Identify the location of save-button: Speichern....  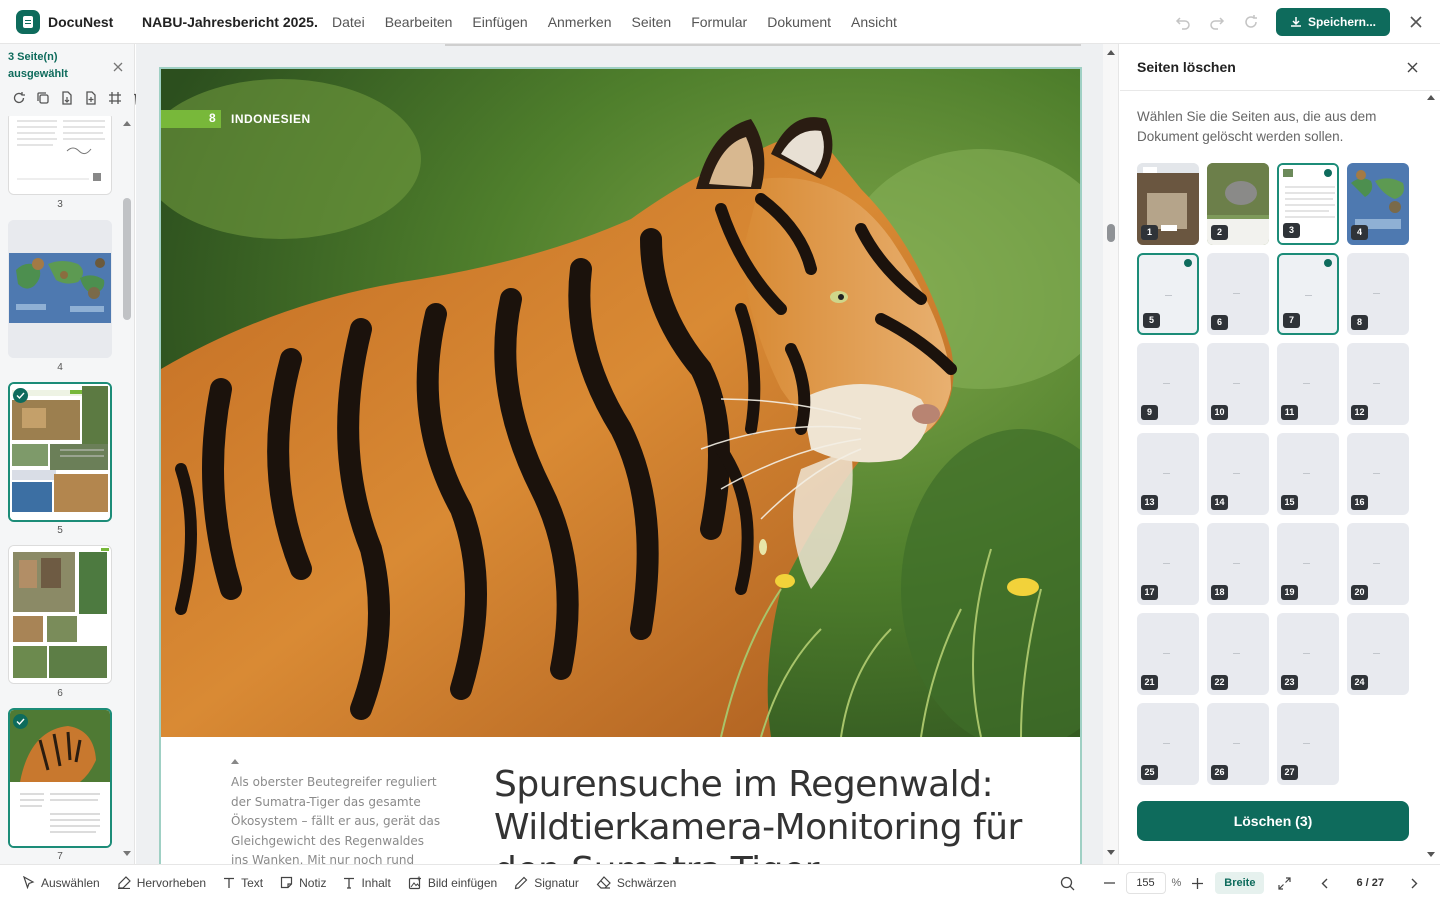
(1333, 22).